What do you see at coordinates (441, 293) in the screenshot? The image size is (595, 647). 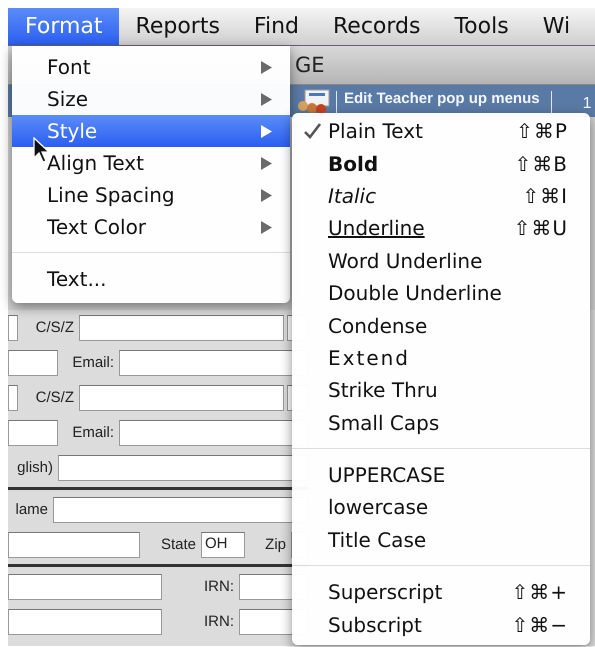 I see `menu-item: Double Underline` at bounding box center [441, 293].